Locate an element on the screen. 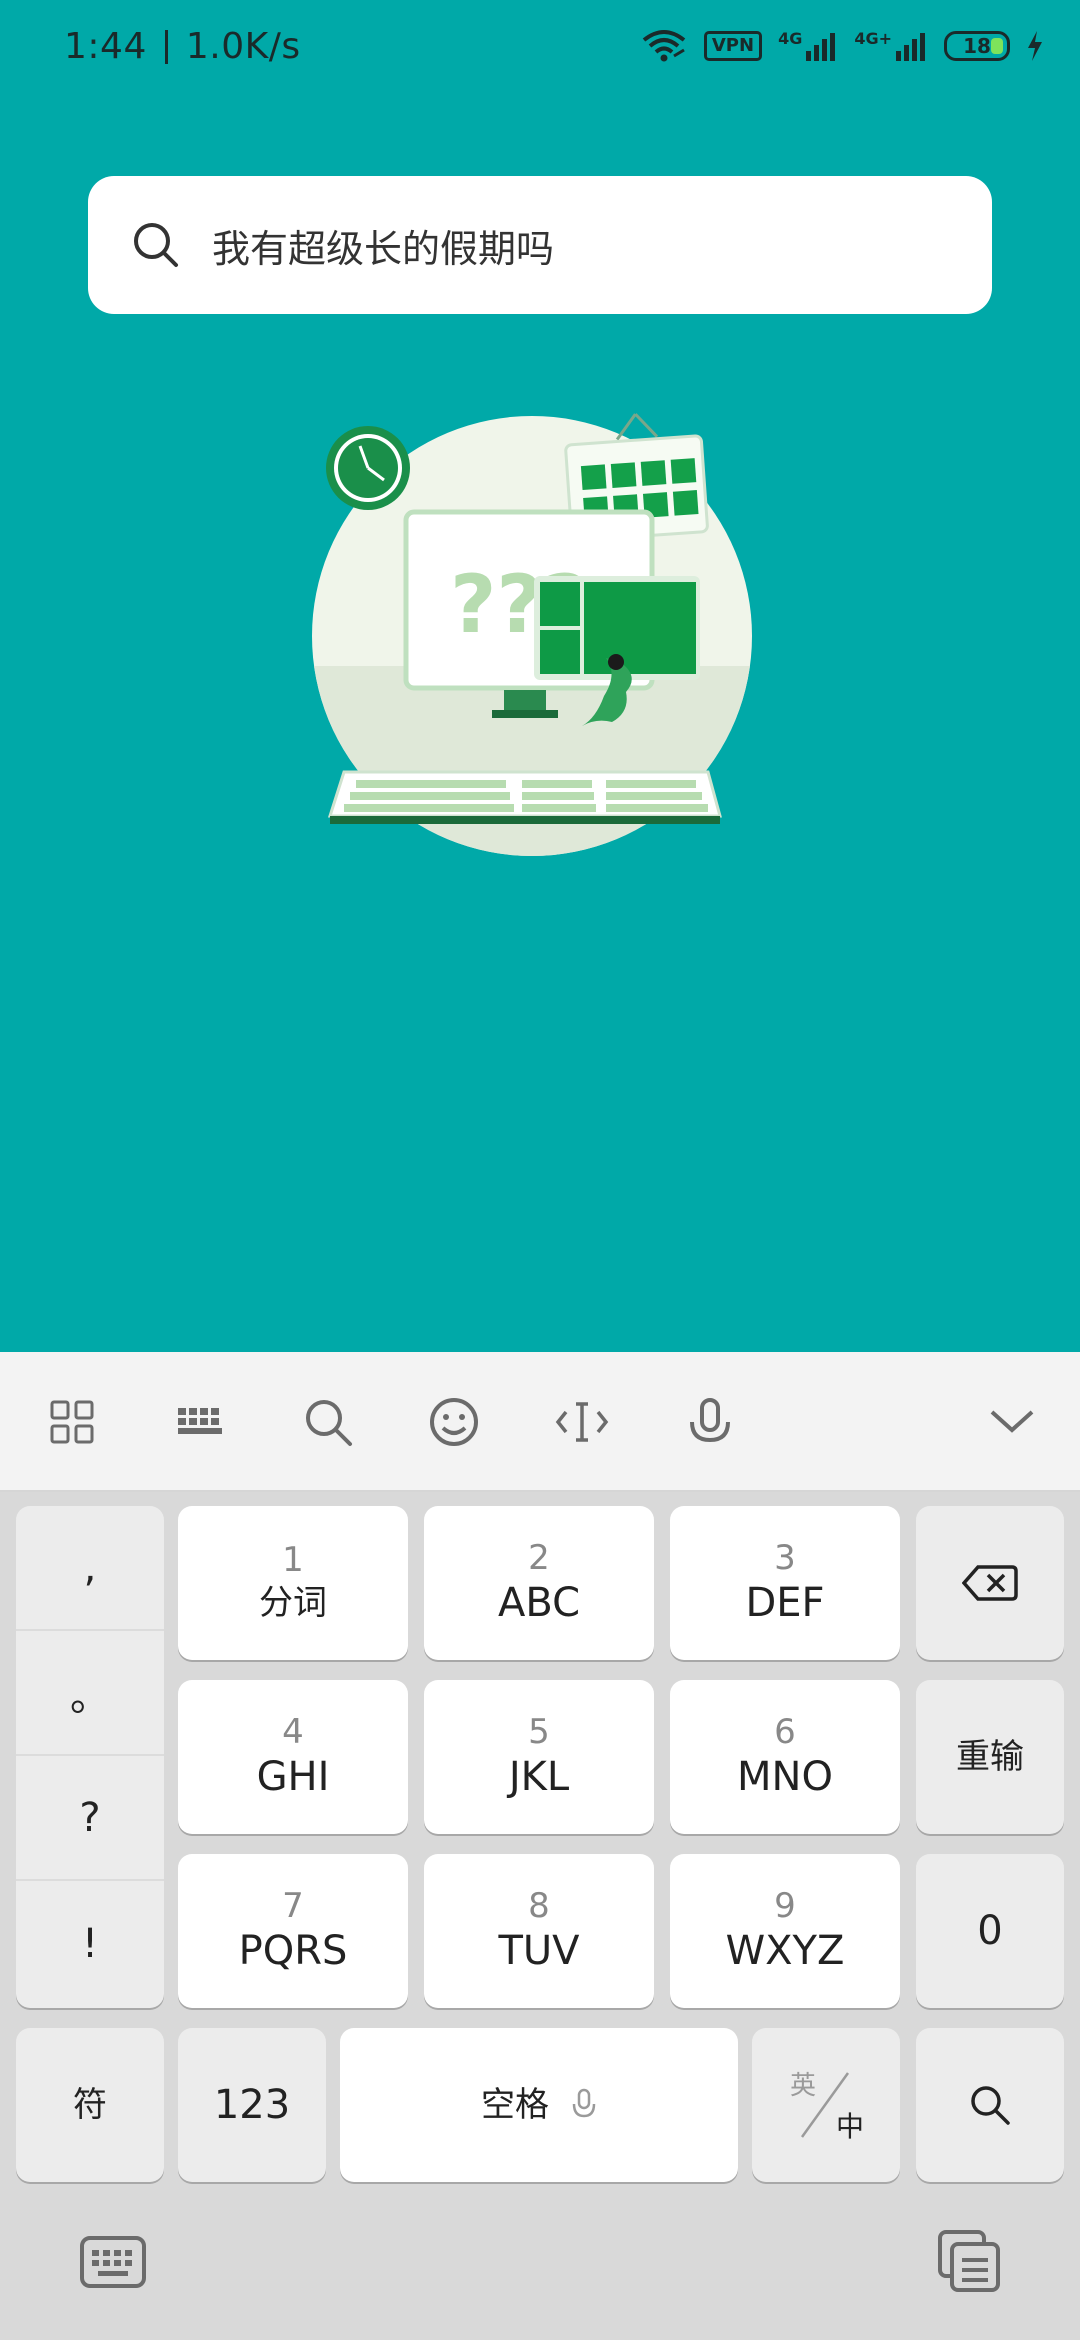 This screenshot has height=2340, width=1080. key-number: 3 is located at coordinates (785, 1558).